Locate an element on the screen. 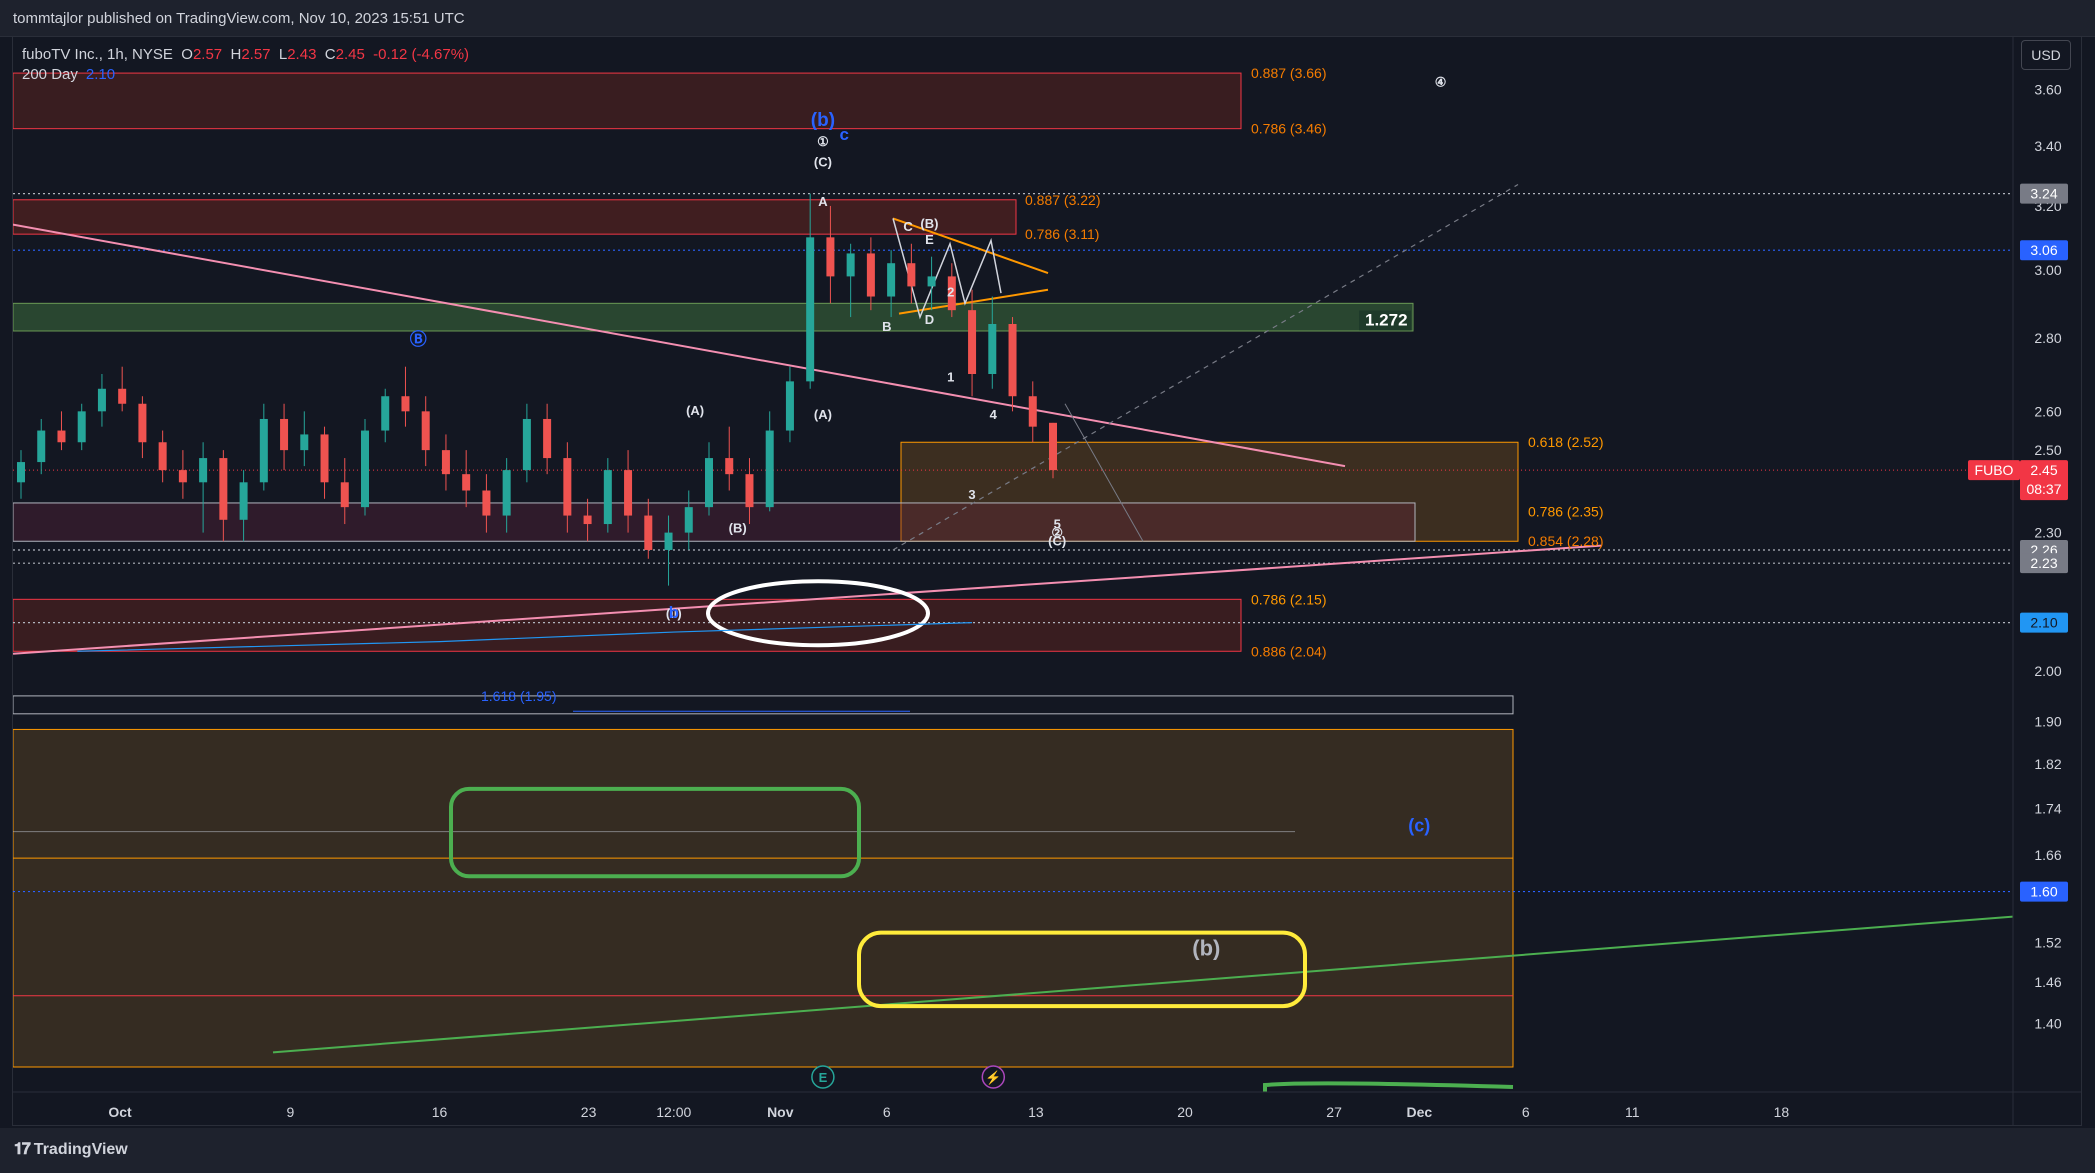 This screenshot has width=2095, height=1173. price-badge-text: 3.24 is located at coordinates (2043, 194).